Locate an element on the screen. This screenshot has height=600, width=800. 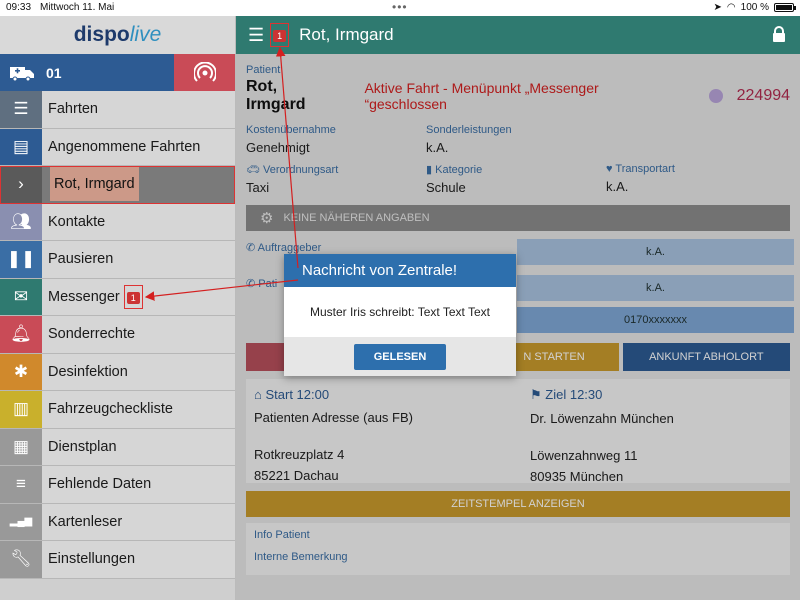
logo-text: dispo is located at coordinates (101, 34).